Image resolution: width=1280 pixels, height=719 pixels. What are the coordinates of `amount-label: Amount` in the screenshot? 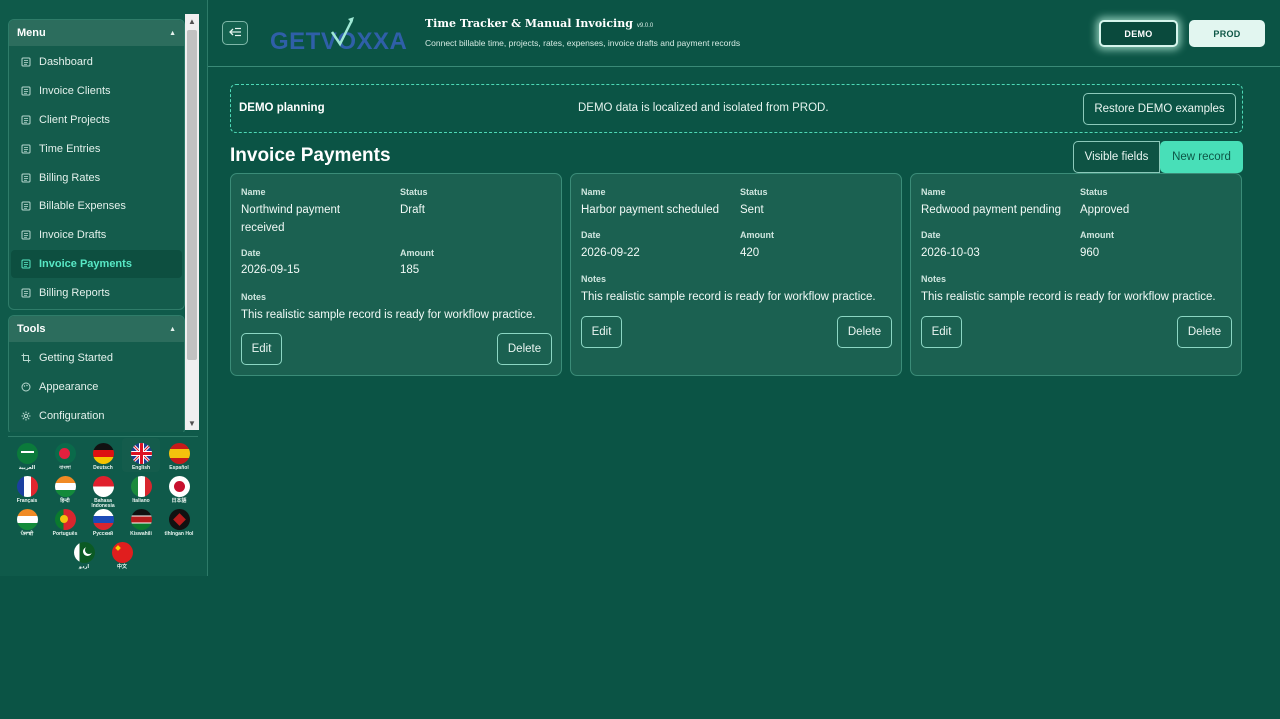 It's located at (757, 235).